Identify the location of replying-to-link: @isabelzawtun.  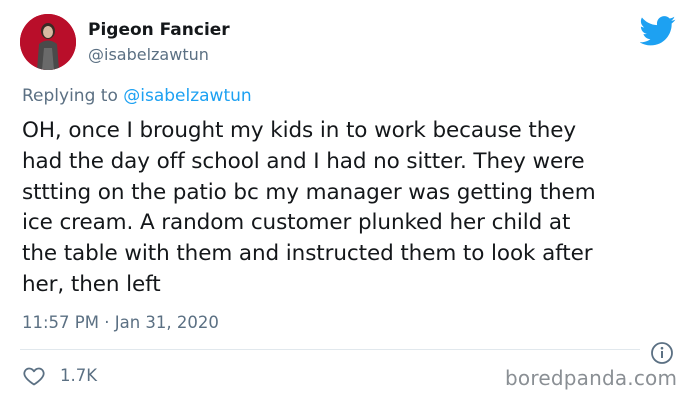
(187, 96).